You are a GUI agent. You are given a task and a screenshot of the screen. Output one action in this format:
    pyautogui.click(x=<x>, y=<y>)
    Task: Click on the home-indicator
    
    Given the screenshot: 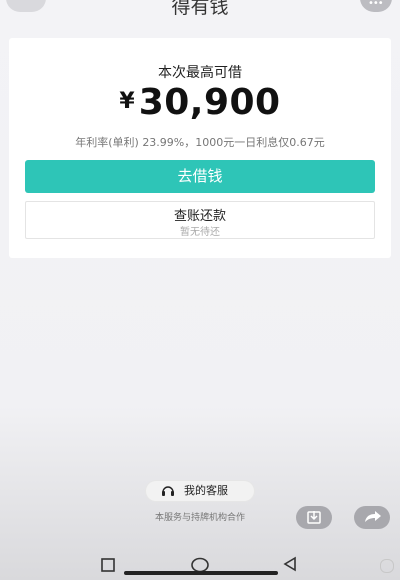 What is the action you would take?
    pyautogui.click(x=201, y=573)
    